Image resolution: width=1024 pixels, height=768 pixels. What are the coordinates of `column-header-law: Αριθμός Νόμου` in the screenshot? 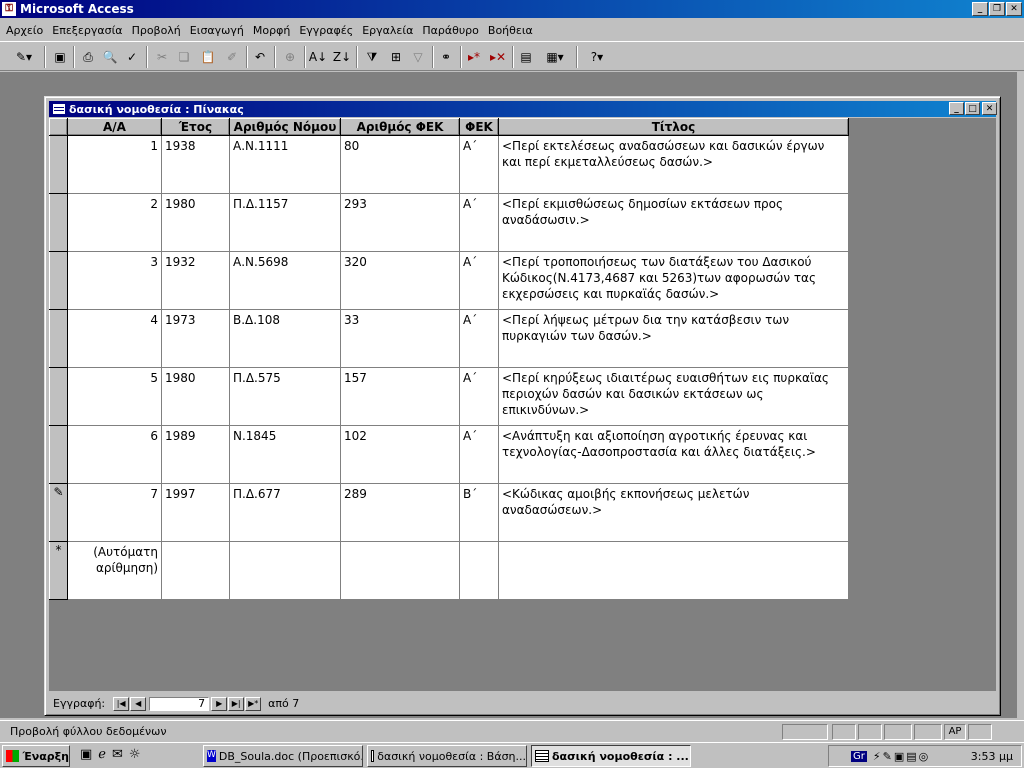 It's located at (285, 127).